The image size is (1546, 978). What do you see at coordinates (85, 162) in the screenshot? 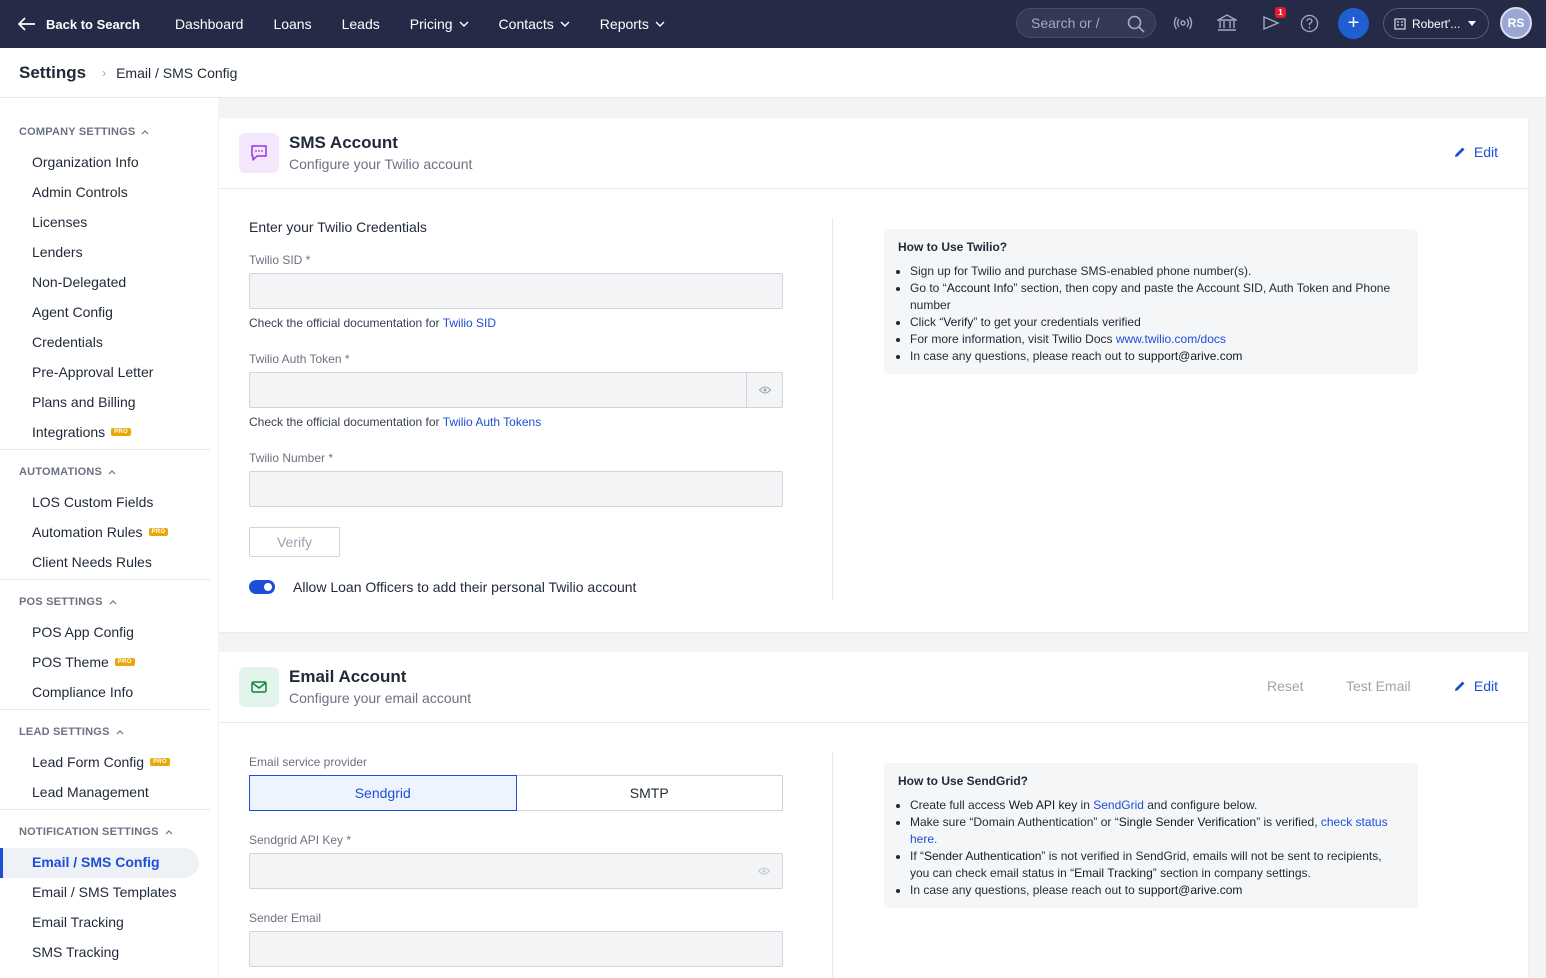
I see `sidebar-item-organization-info: Organization Info` at bounding box center [85, 162].